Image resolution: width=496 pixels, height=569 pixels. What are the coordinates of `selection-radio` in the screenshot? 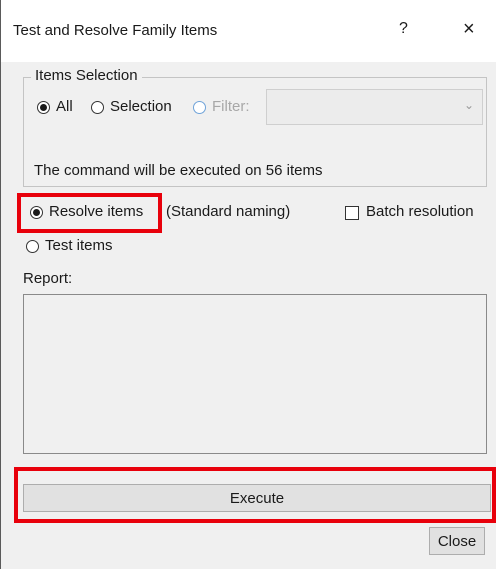 It's located at (97, 107).